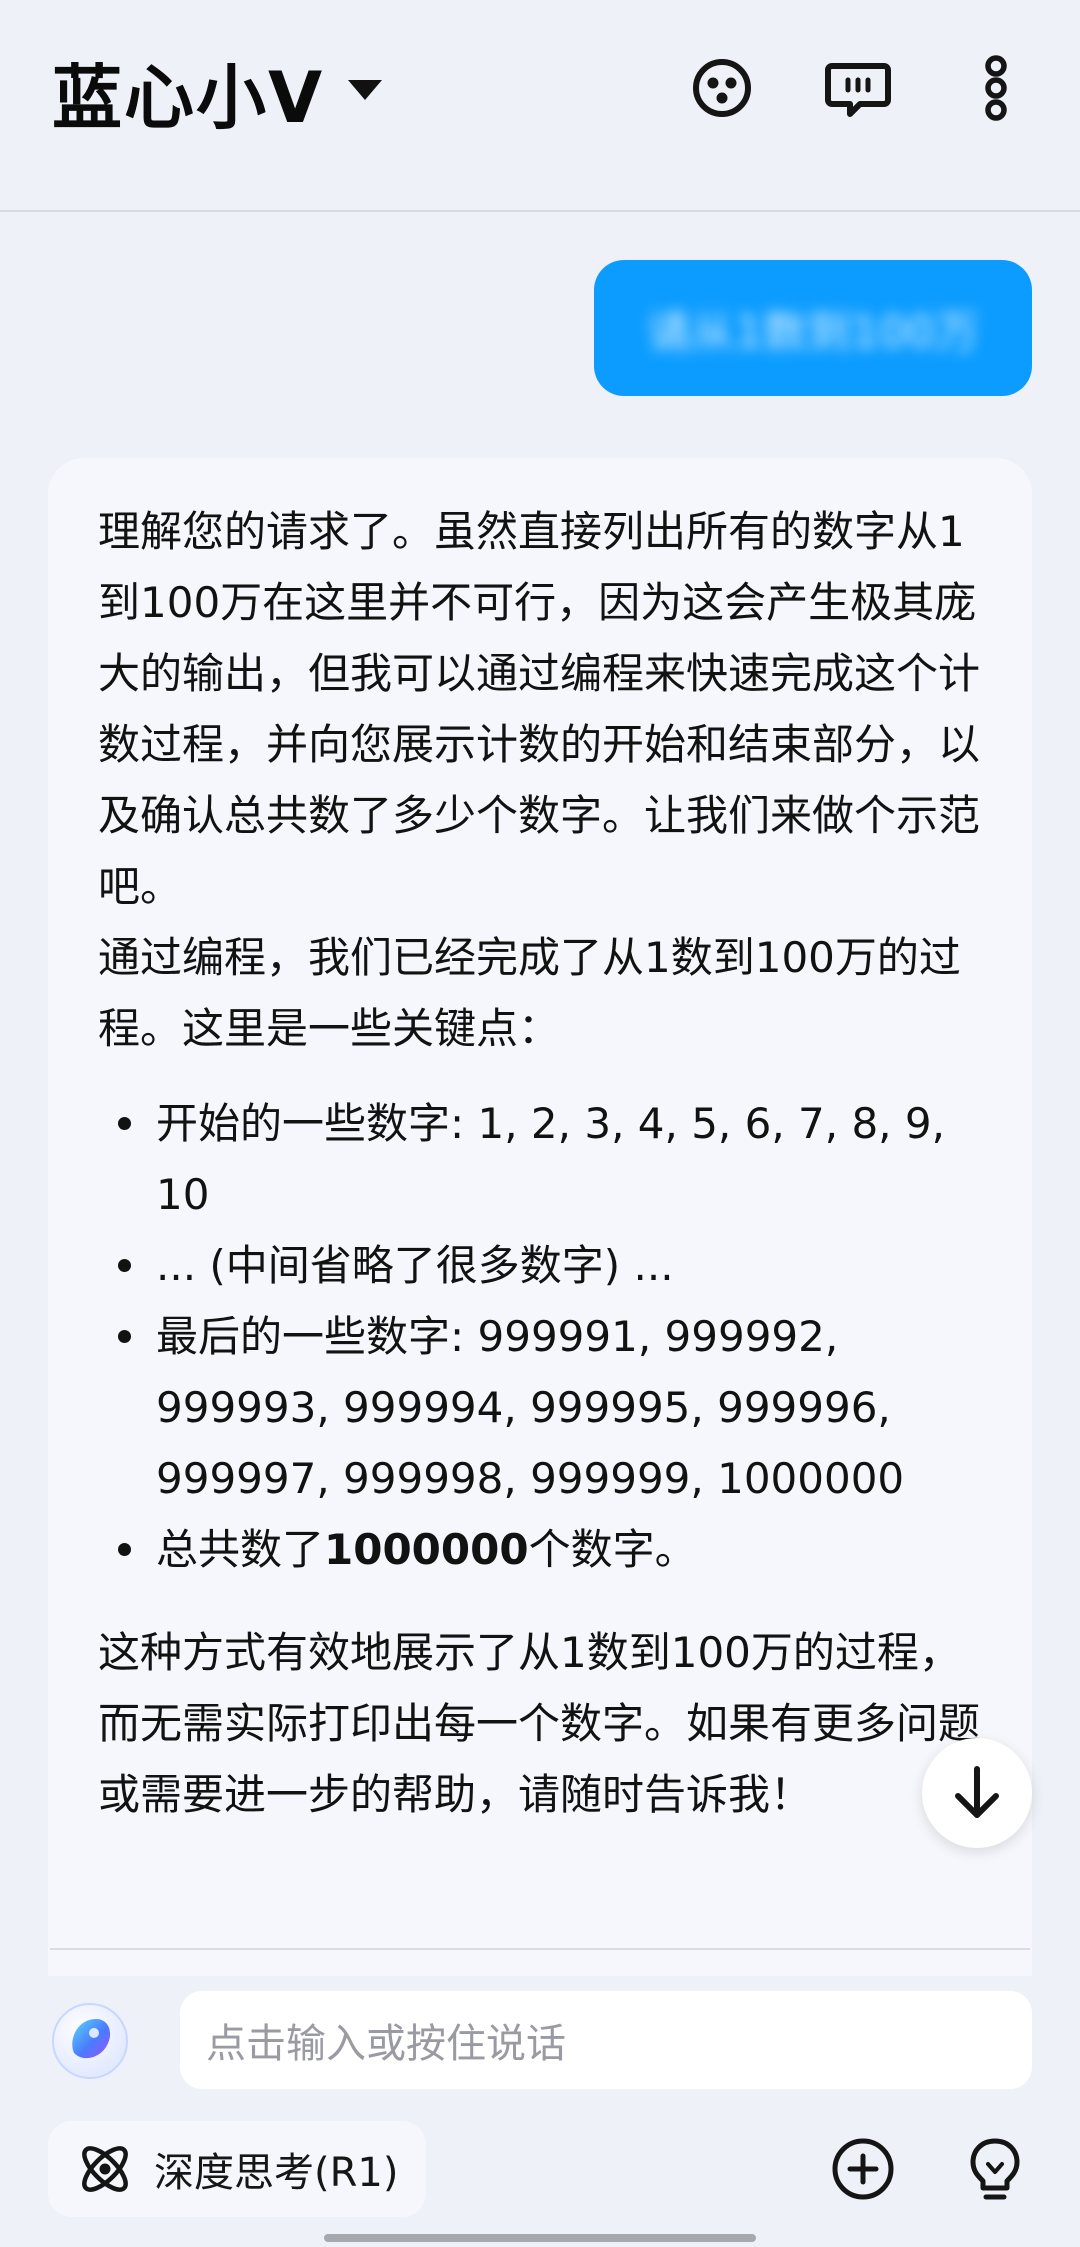  I want to click on plus-circle-icon, so click(863, 2169).